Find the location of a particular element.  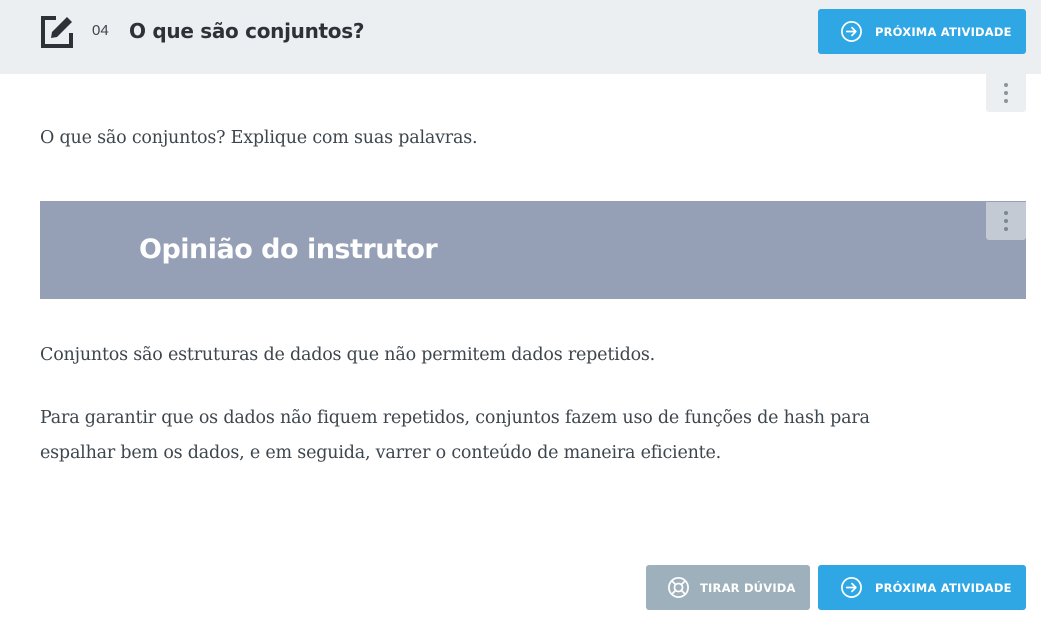

opinion-options-button is located at coordinates (1006, 221).